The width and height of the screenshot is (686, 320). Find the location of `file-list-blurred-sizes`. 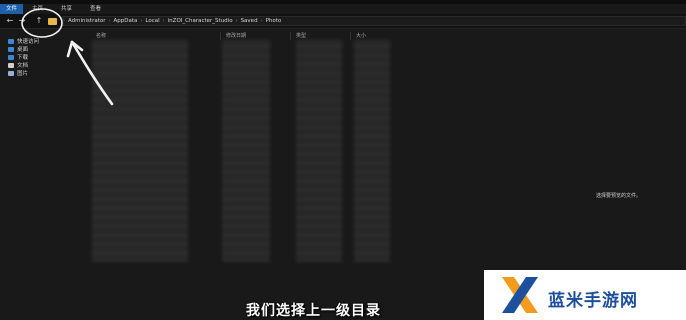

file-list-blurred-sizes is located at coordinates (372, 151).